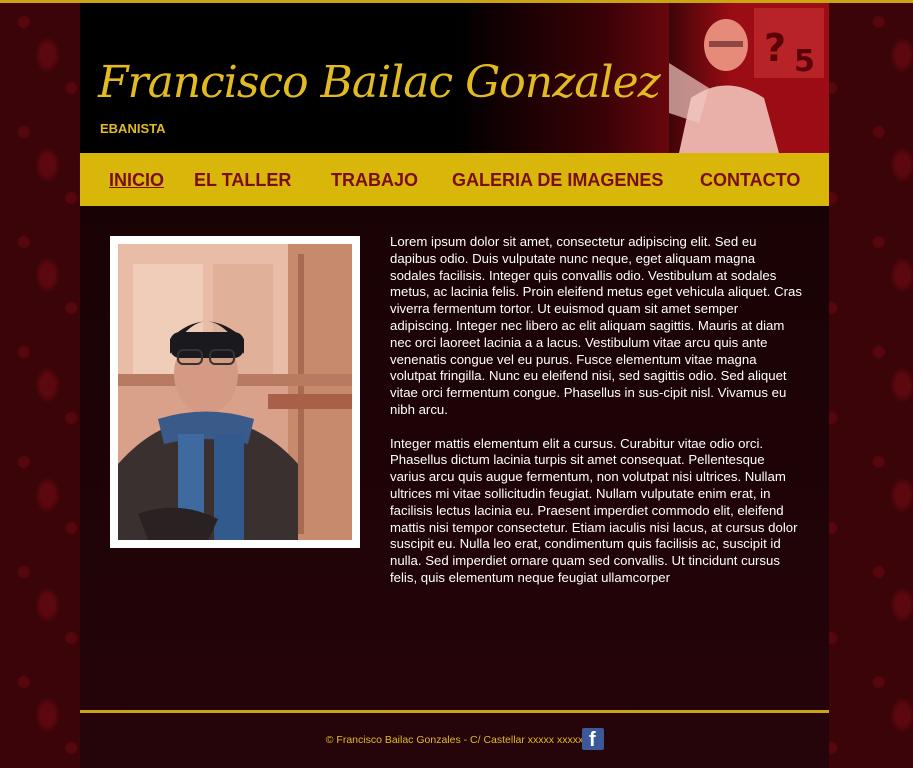 This screenshot has height=768, width=913. I want to click on profile-photo, so click(235, 392).